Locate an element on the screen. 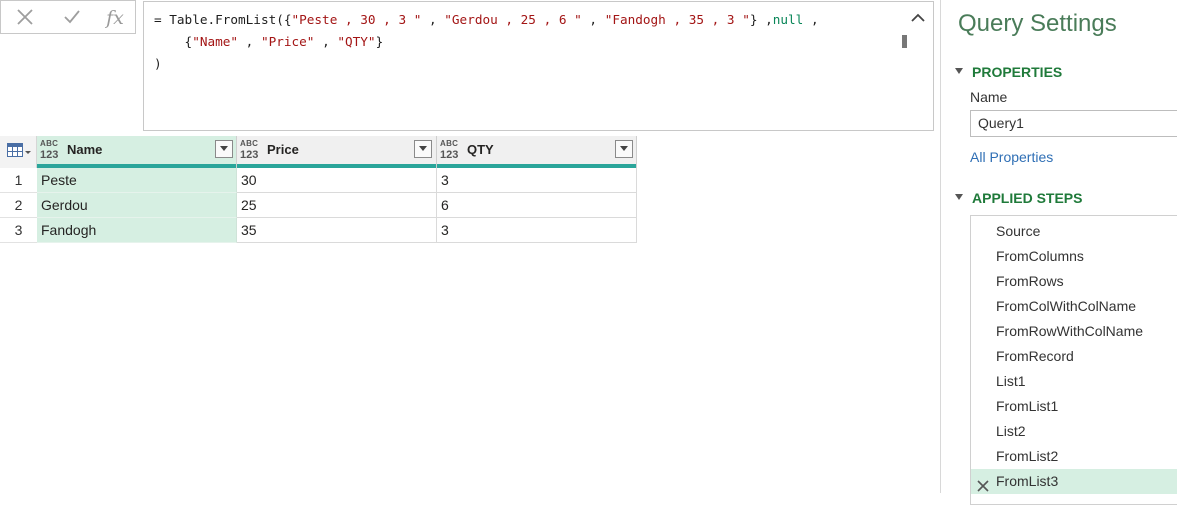 The image size is (1177, 505). applied-step: FromRecord is located at coordinates (1074, 356).